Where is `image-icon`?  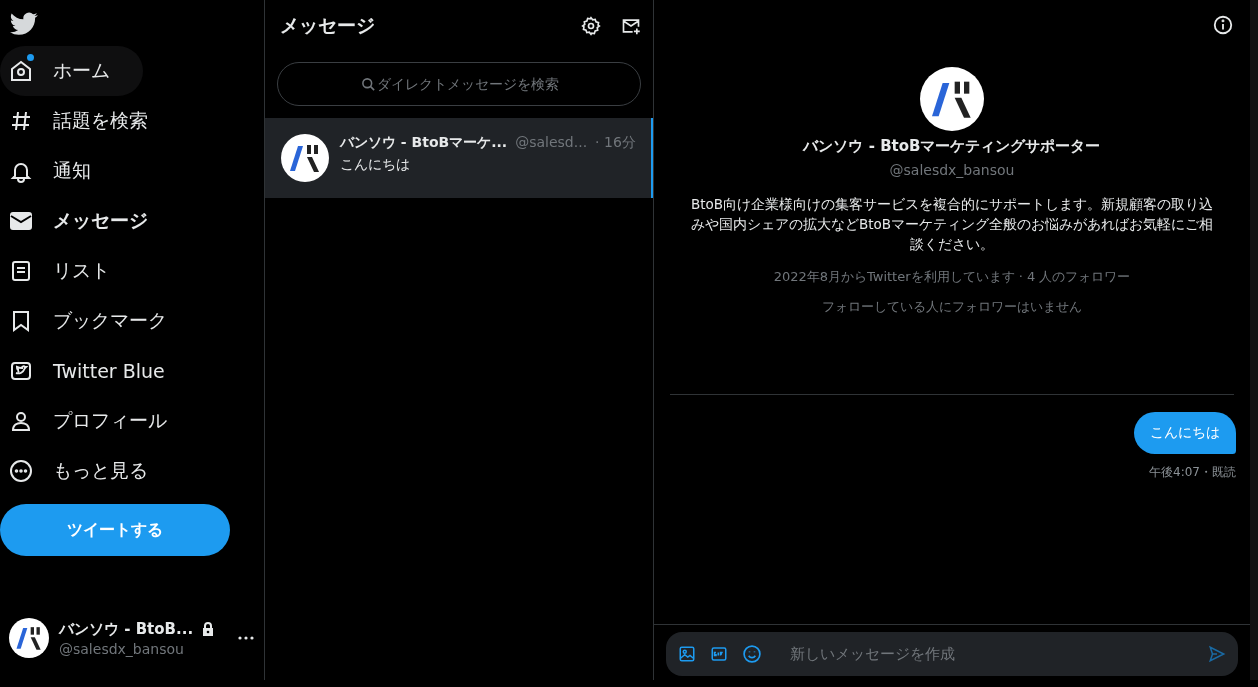
image-icon is located at coordinates (687, 654).